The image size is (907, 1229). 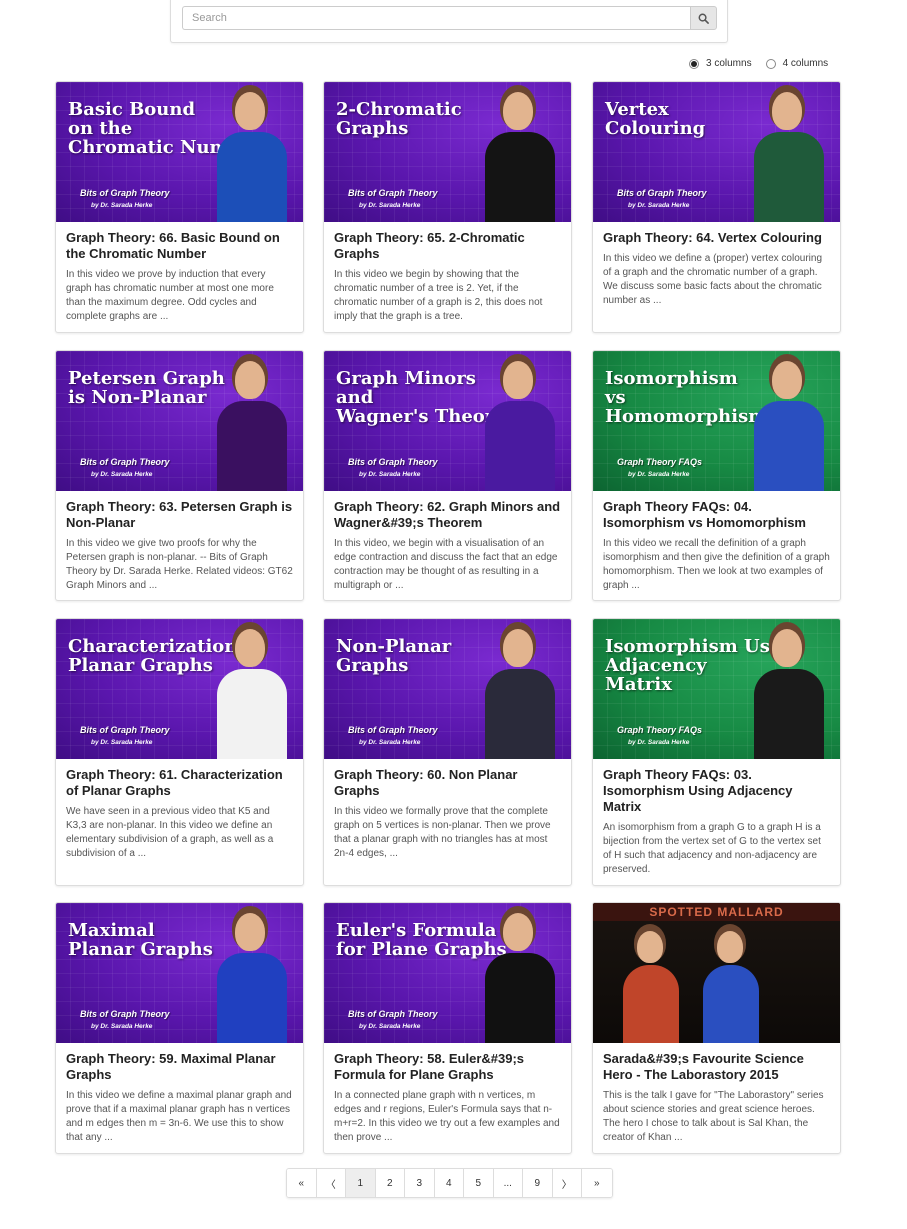 I want to click on page-9-button: 9, so click(x=538, y=1183).